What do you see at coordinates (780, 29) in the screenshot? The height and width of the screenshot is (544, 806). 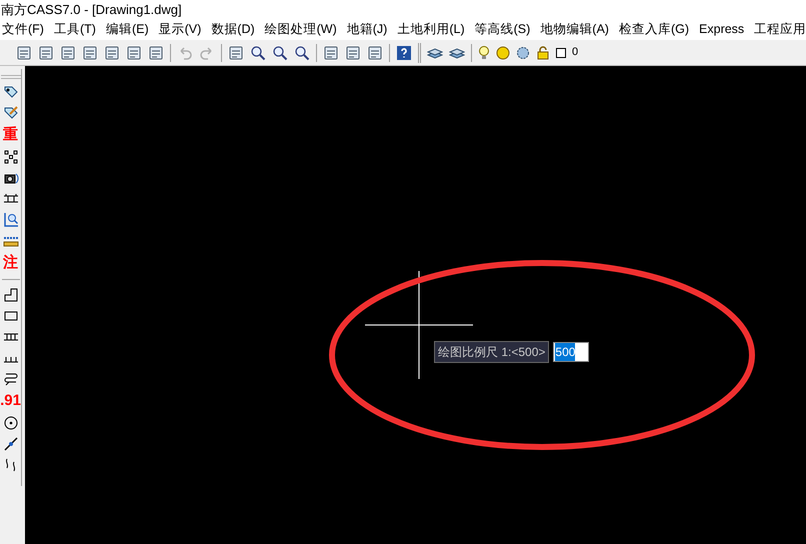 I see `menu-item: 工程应用` at bounding box center [780, 29].